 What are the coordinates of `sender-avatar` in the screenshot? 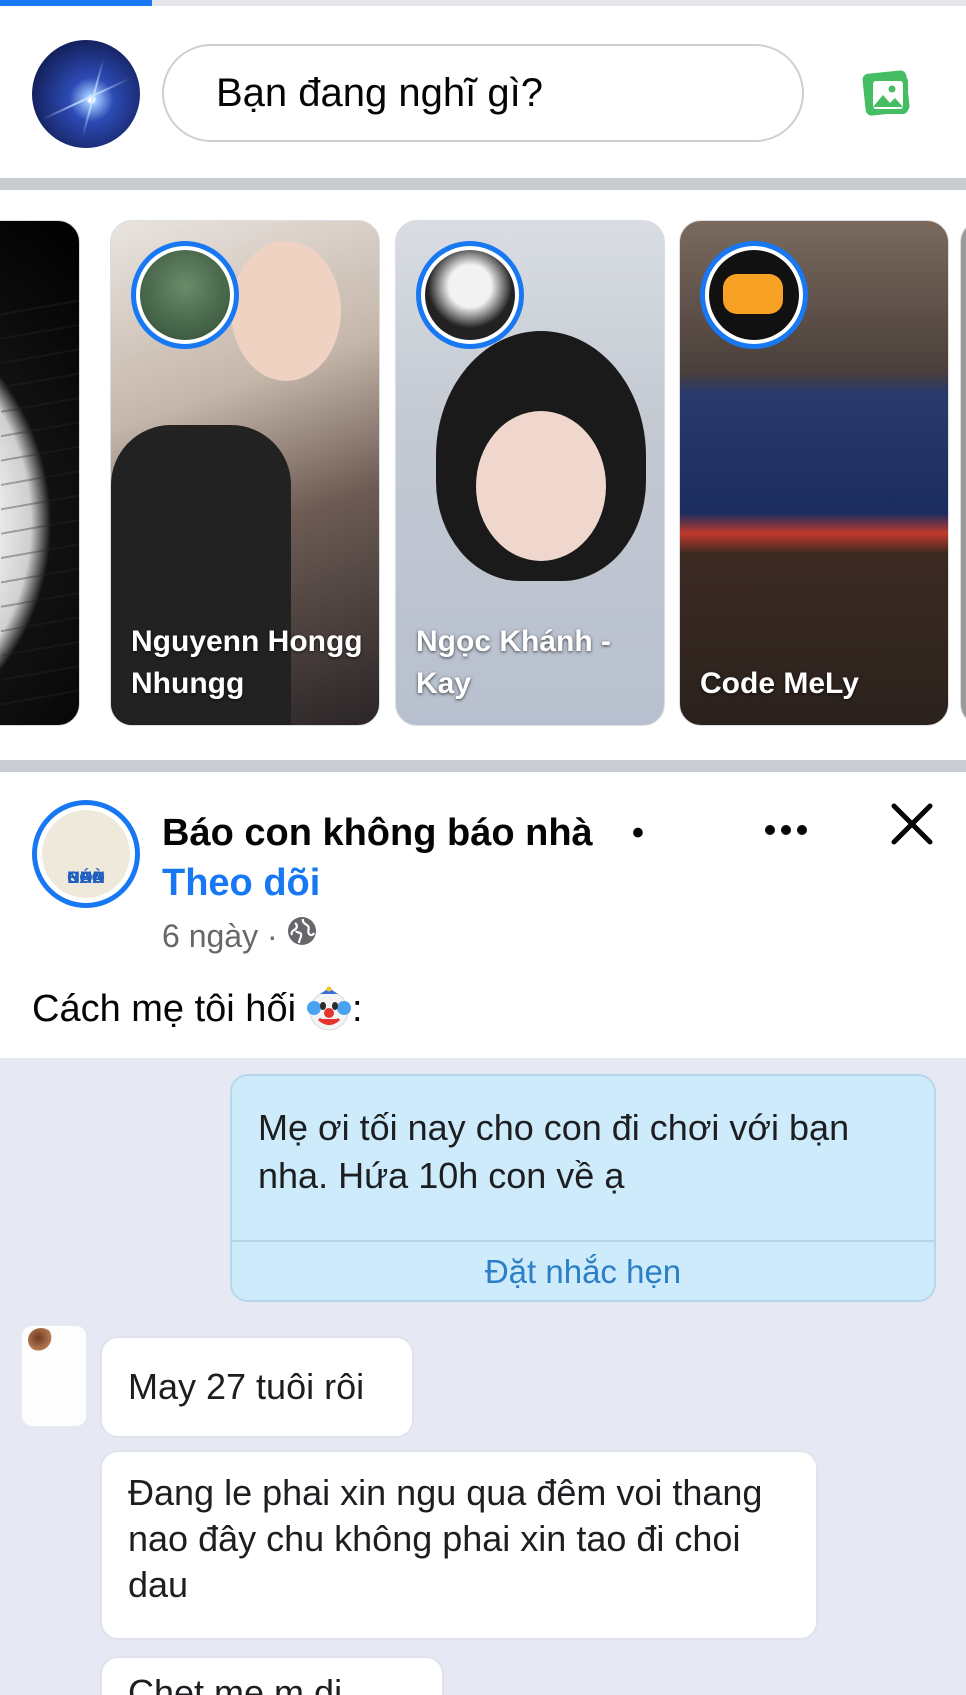 It's located at (54, 1376).